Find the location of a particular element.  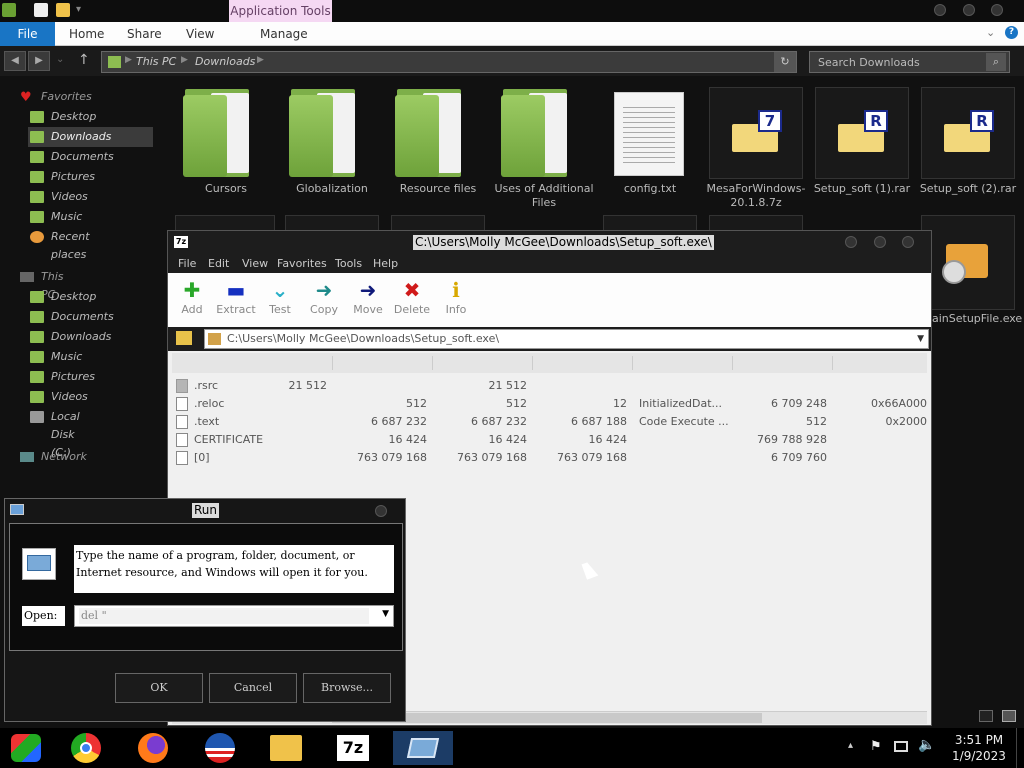

new-folder-icon is located at coordinates (63, 10).